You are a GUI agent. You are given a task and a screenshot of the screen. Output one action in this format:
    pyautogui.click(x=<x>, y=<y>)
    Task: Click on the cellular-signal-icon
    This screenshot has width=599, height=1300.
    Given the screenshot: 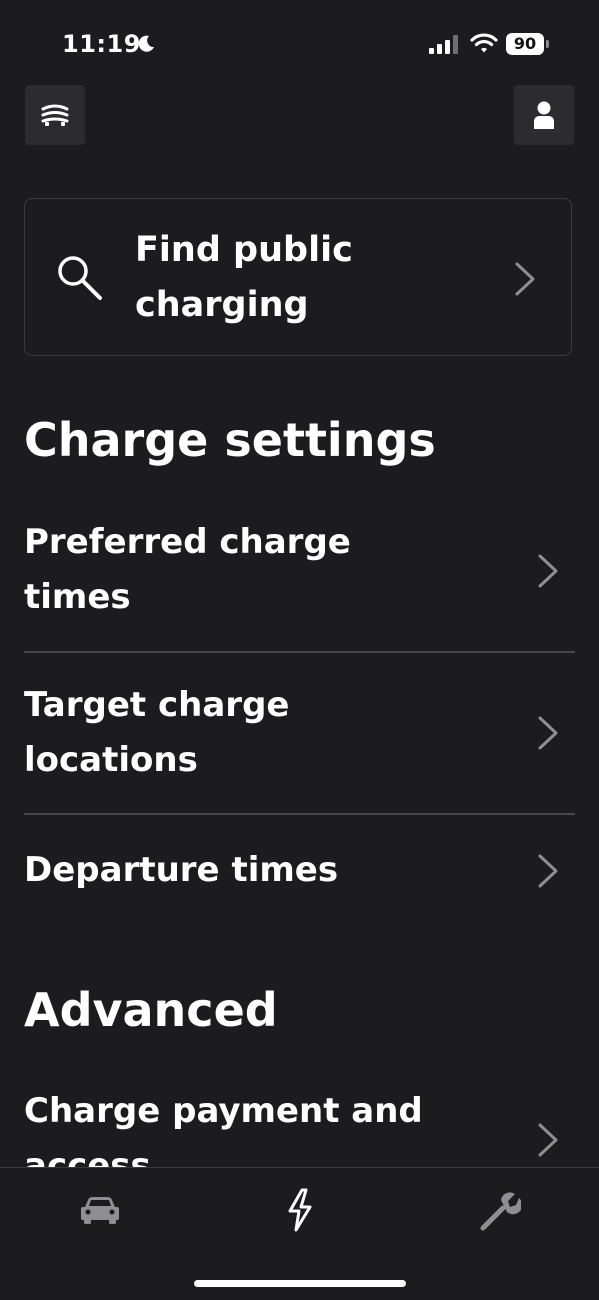 What is the action you would take?
    pyautogui.click(x=443, y=44)
    